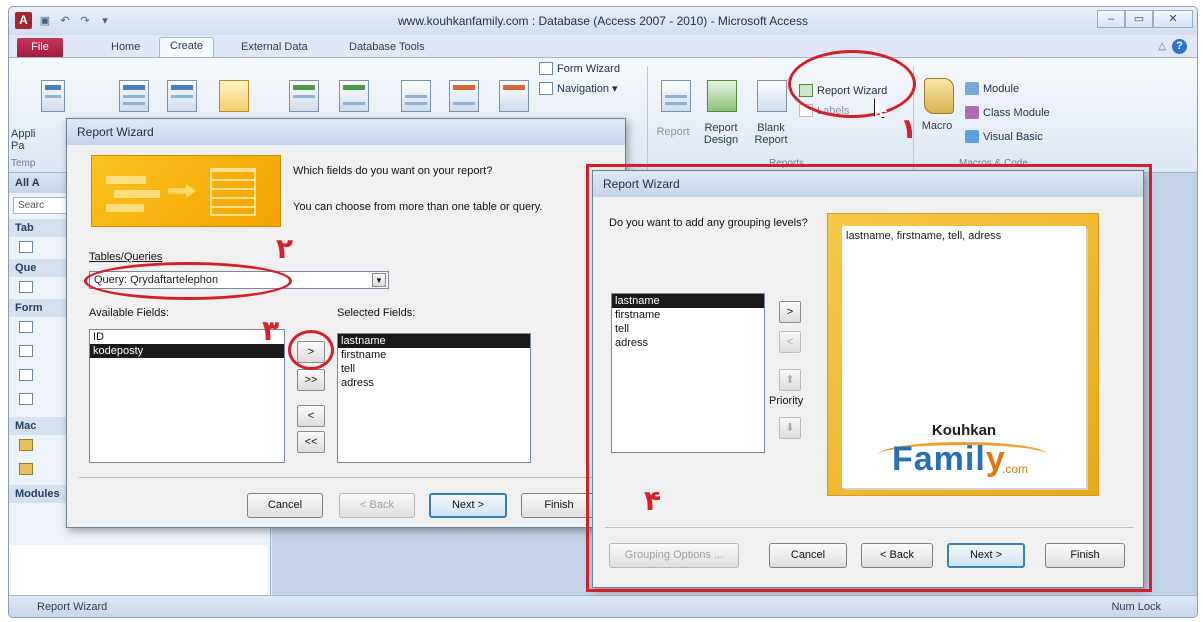 This screenshot has width=1203, height=622. What do you see at coordinates (53, 96) in the screenshot?
I see `application-parts-icon` at bounding box center [53, 96].